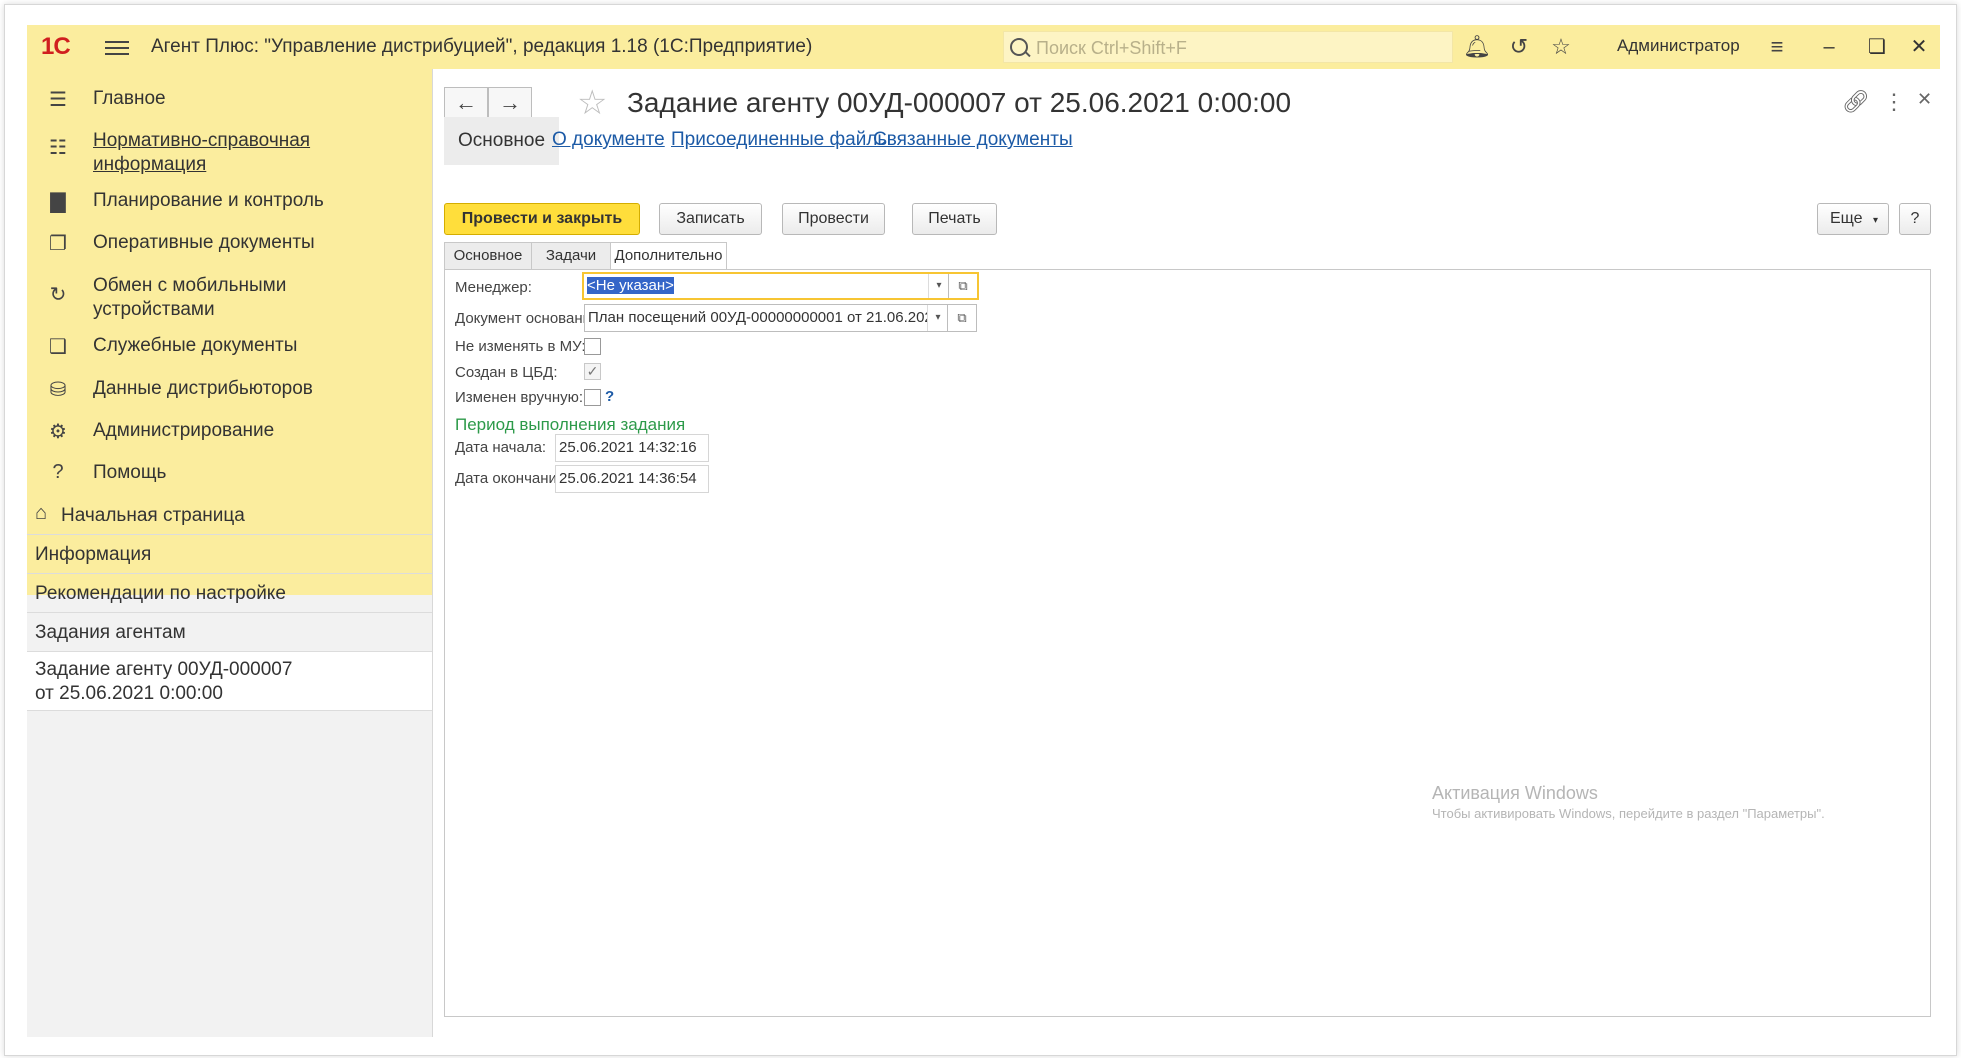 This screenshot has height=1058, width=1961. Describe the element at coordinates (710, 219) in the screenshot. I see `save-button: Записать` at that location.